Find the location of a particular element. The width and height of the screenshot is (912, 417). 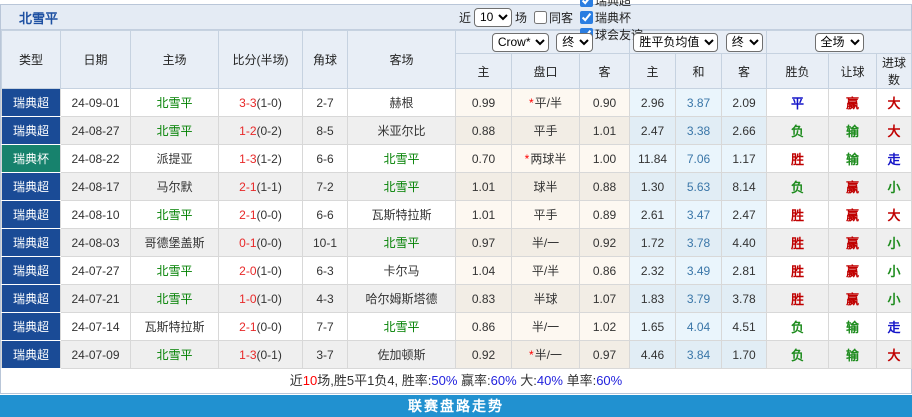

avg-type-select: 胜平负均值 is located at coordinates (676, 42).